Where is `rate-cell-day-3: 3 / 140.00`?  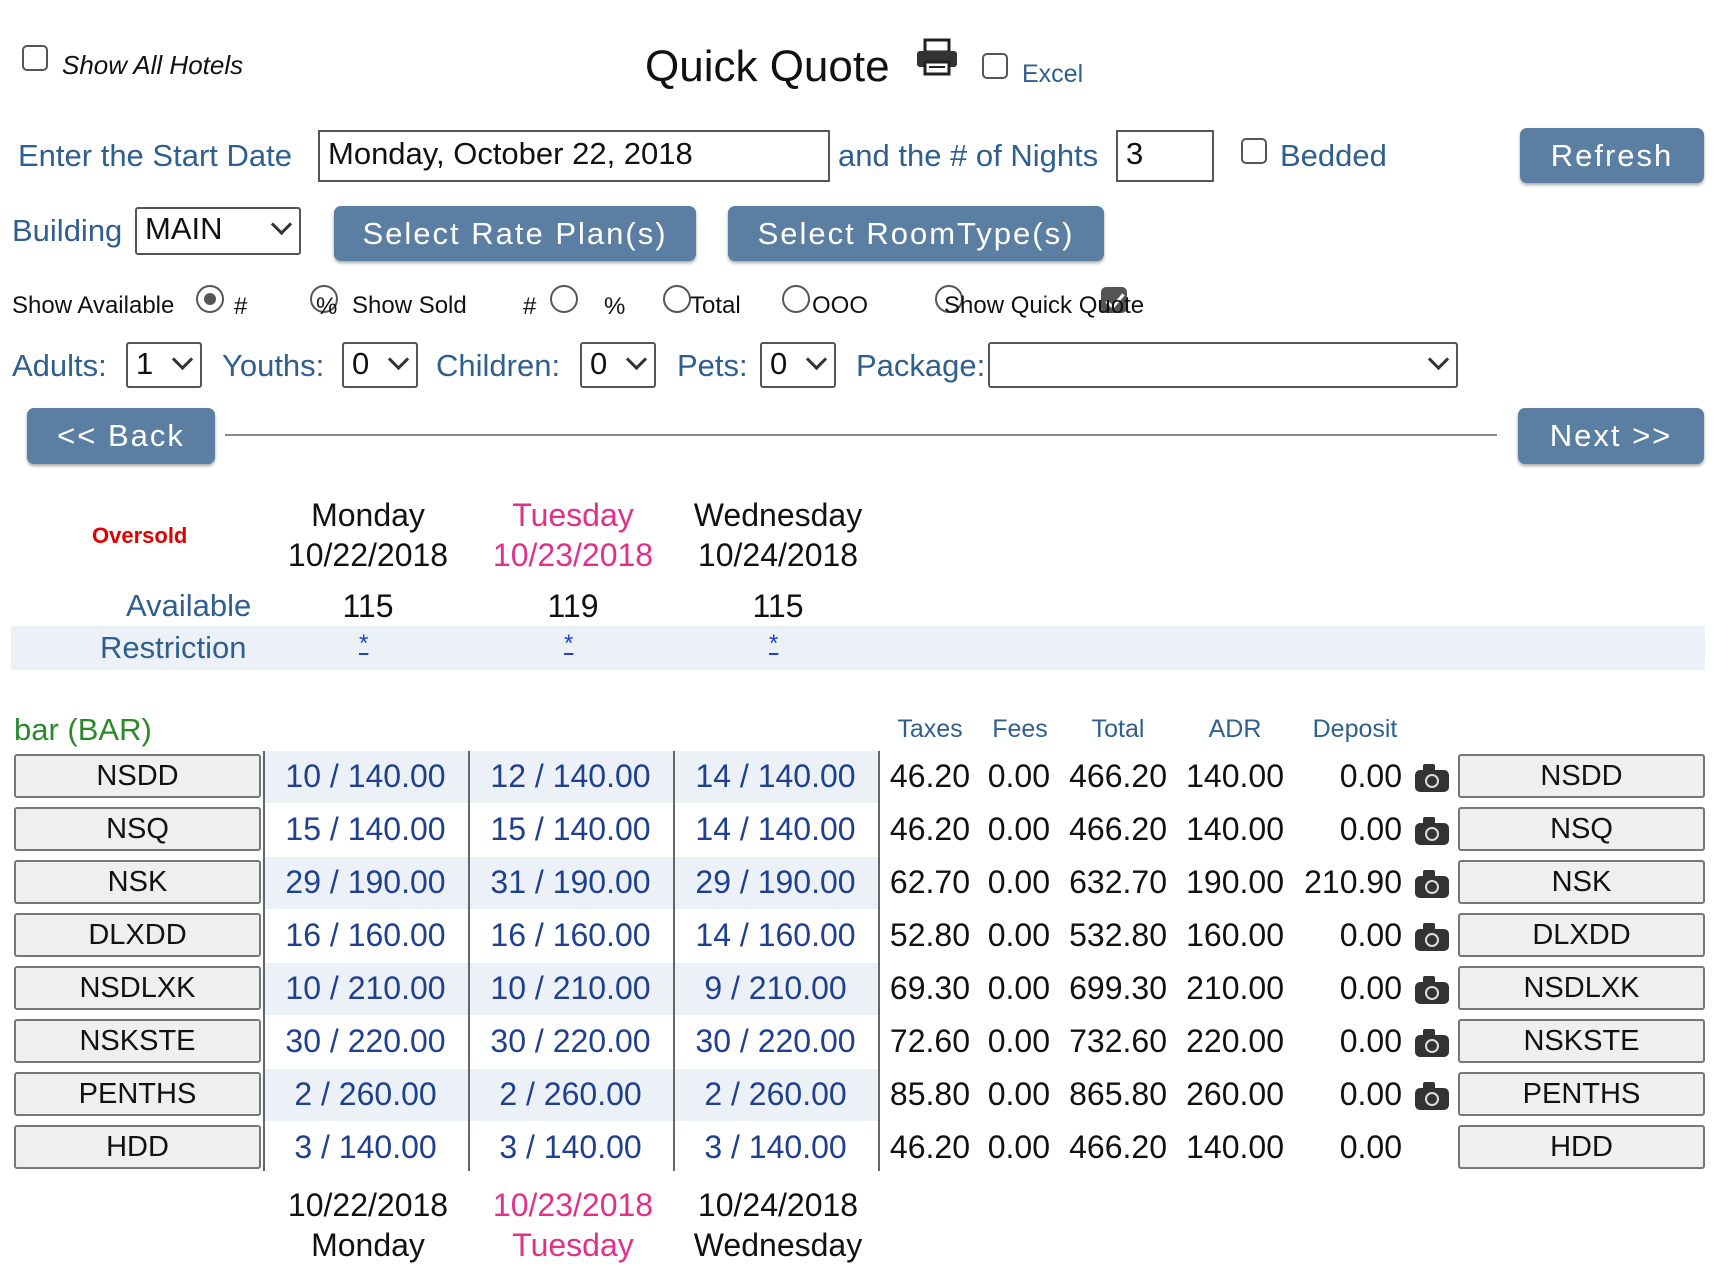 rate-cell-day-3: 3 / 140.00 is located at coordinates (775, 1147).